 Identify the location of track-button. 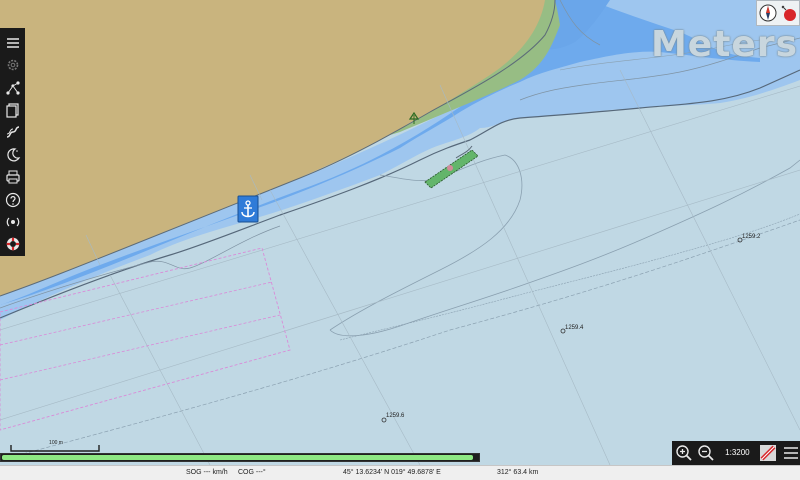
(13, 132).